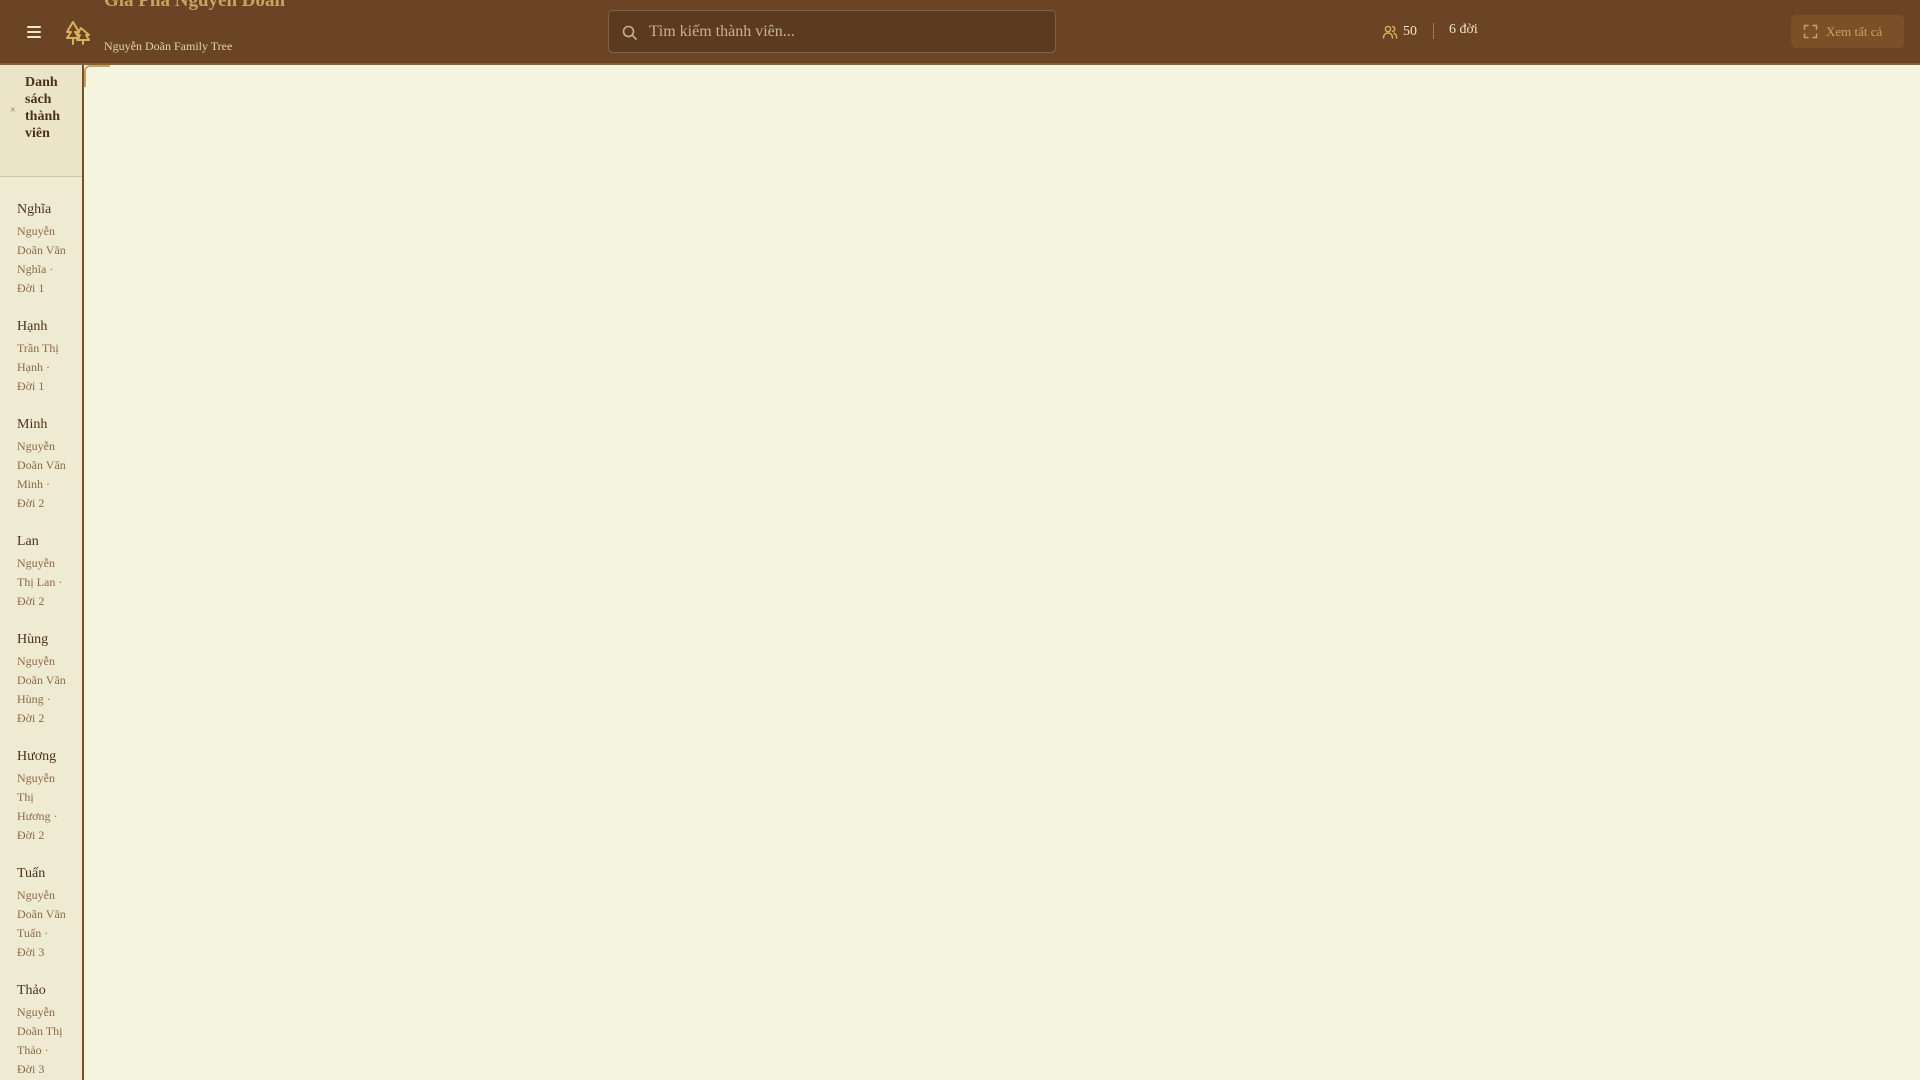 The width and height of the screenshot is (1920, 1080). I want to click on member-count: 50, so click(1410, 31).